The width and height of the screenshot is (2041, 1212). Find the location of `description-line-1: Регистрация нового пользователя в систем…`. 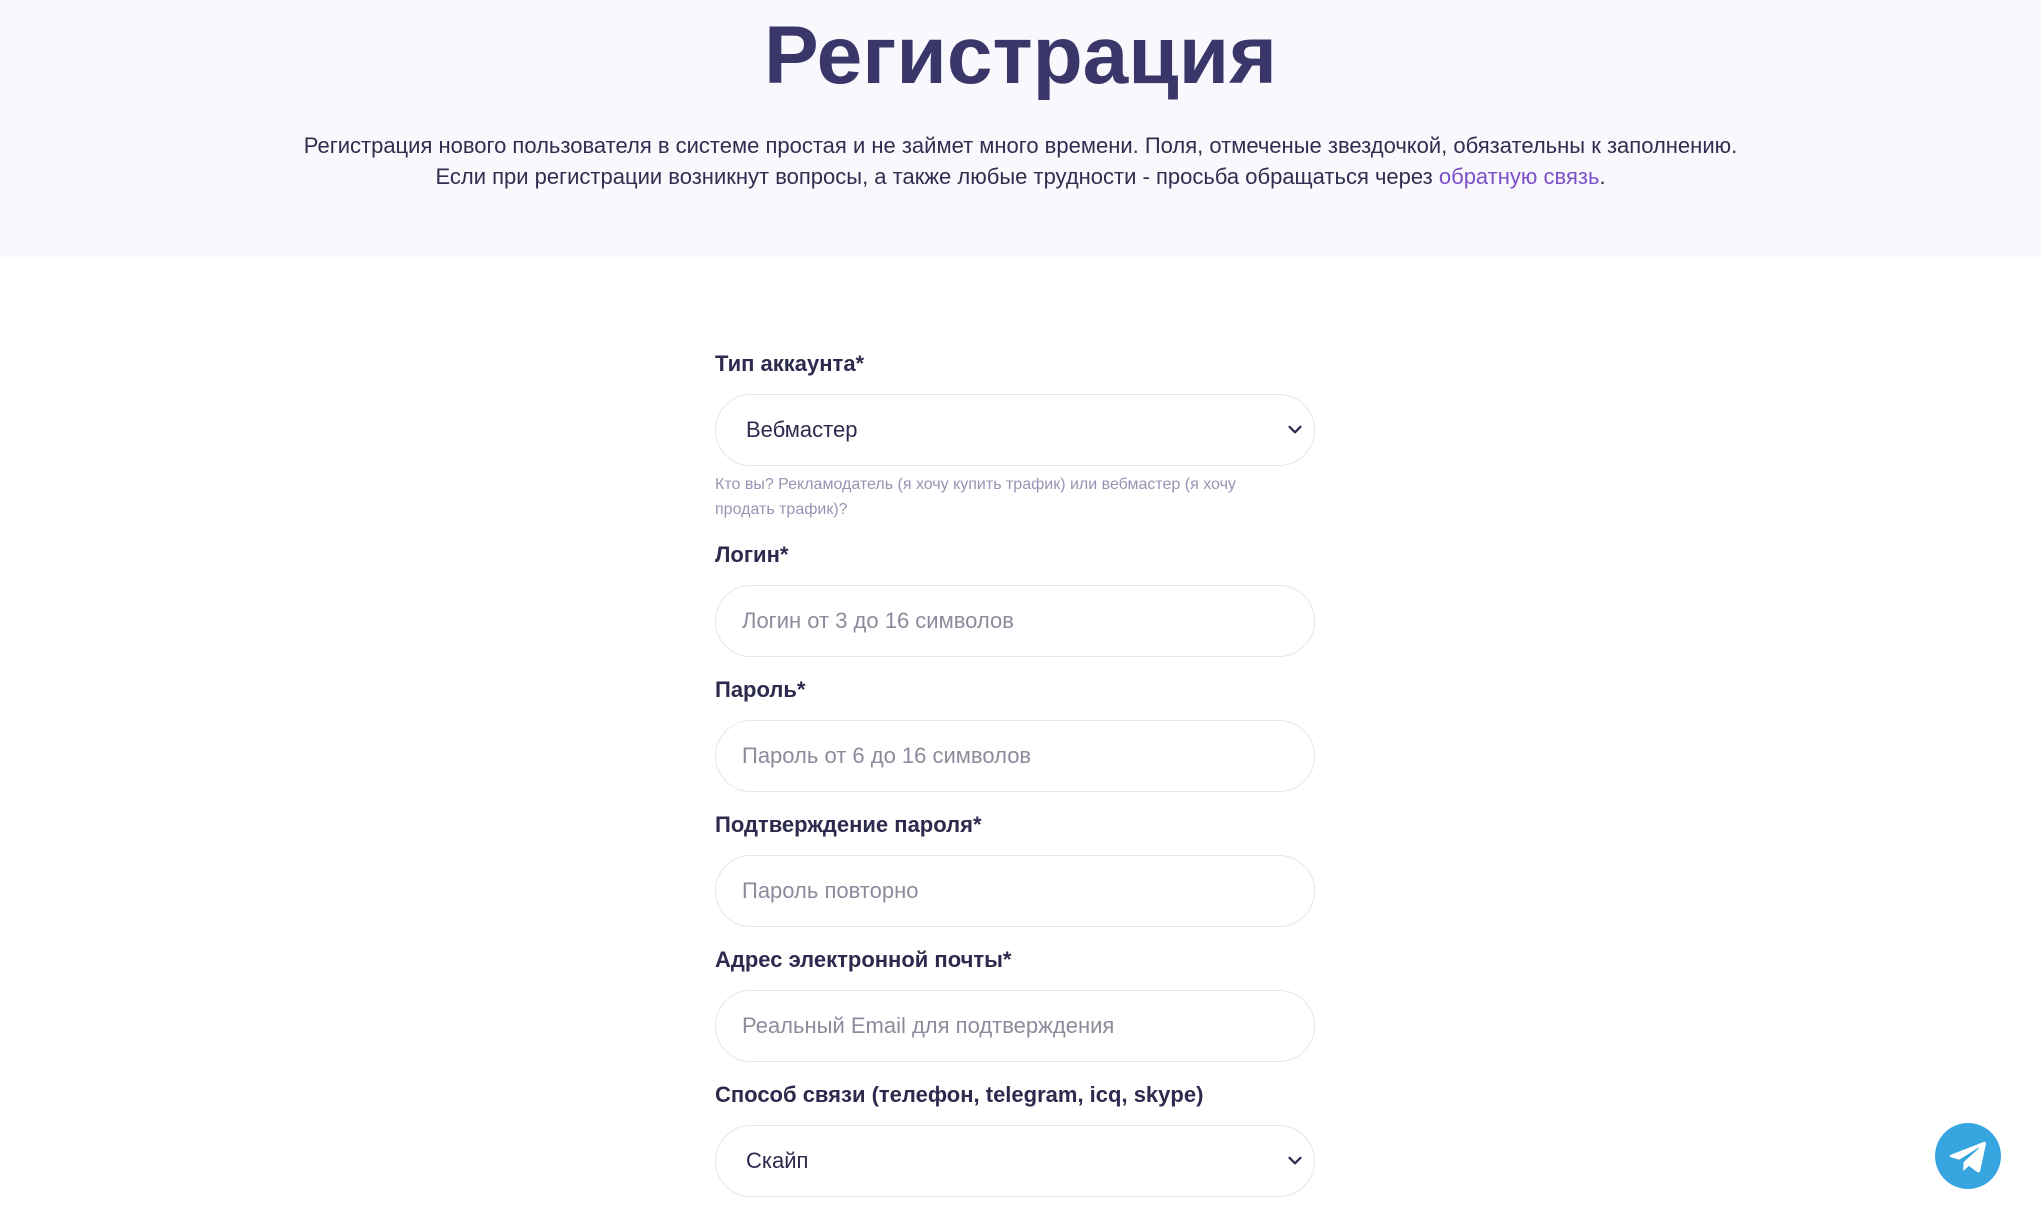

description-line-1: Регистрация нового пользователя в систем… is located at coordinates (1020, 145).